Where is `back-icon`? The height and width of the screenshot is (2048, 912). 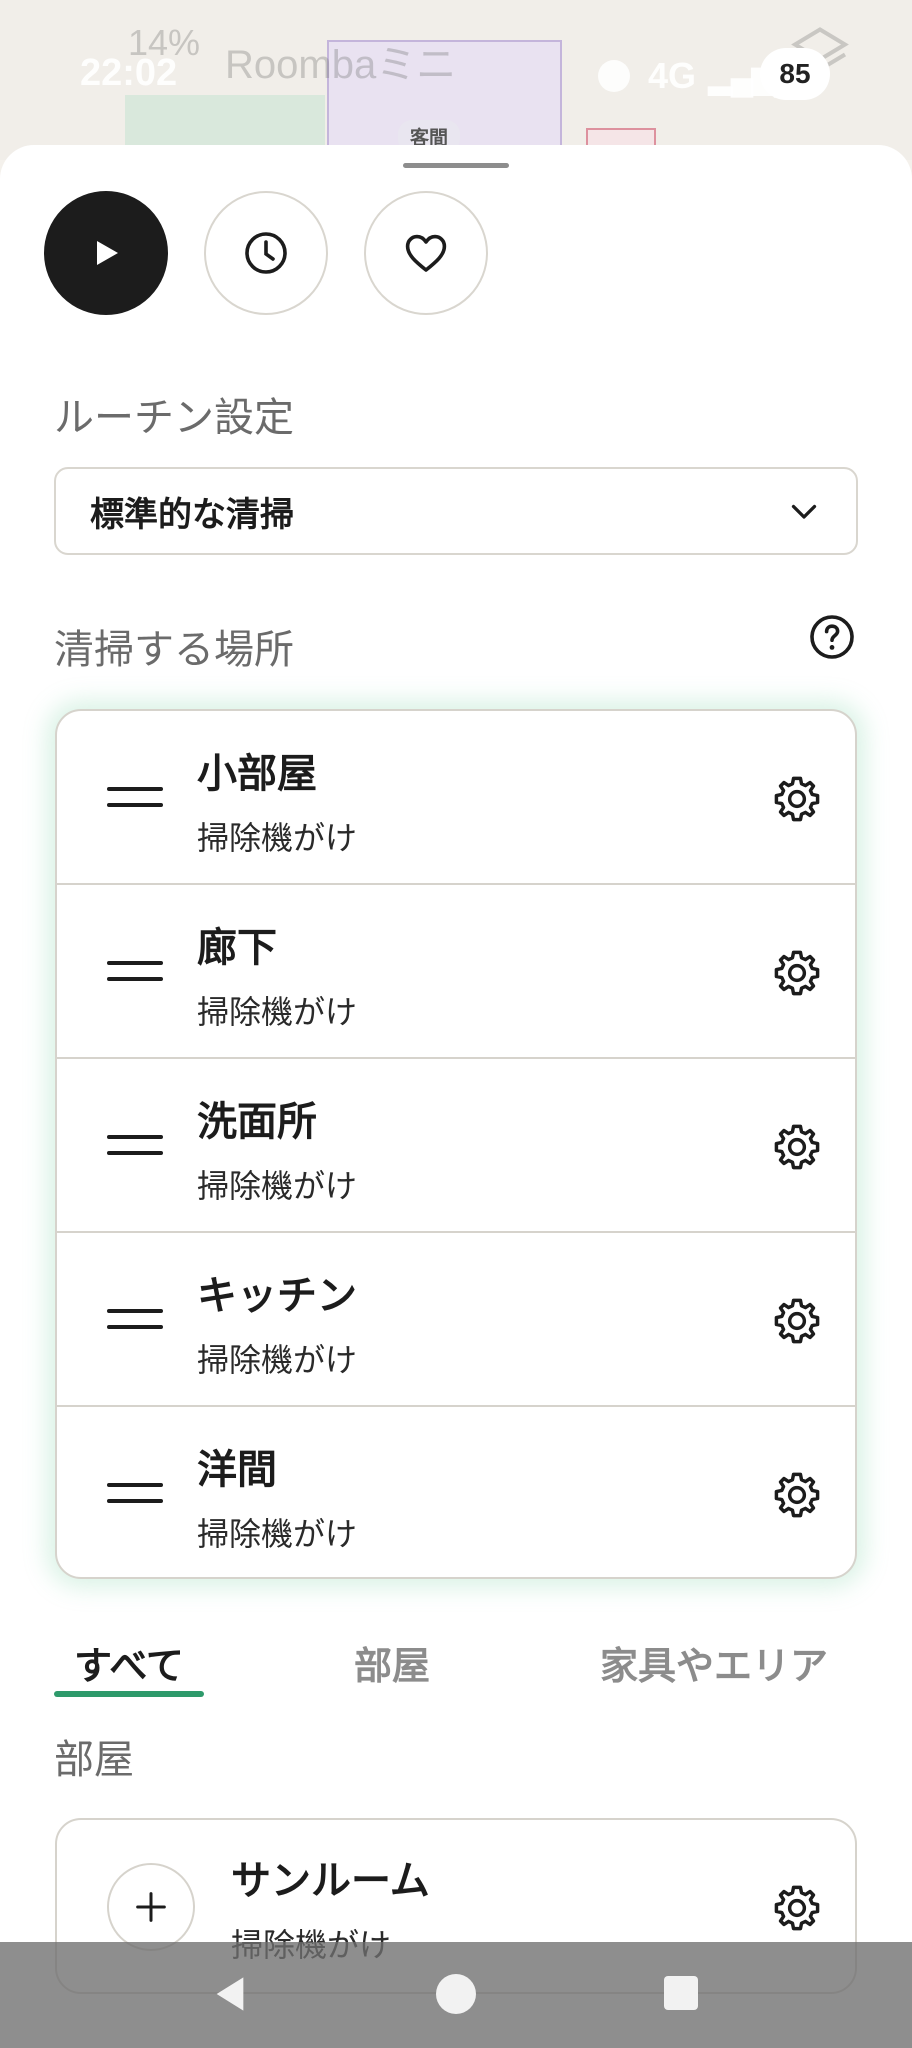 back-icon is located at coordinates (230, 1994).